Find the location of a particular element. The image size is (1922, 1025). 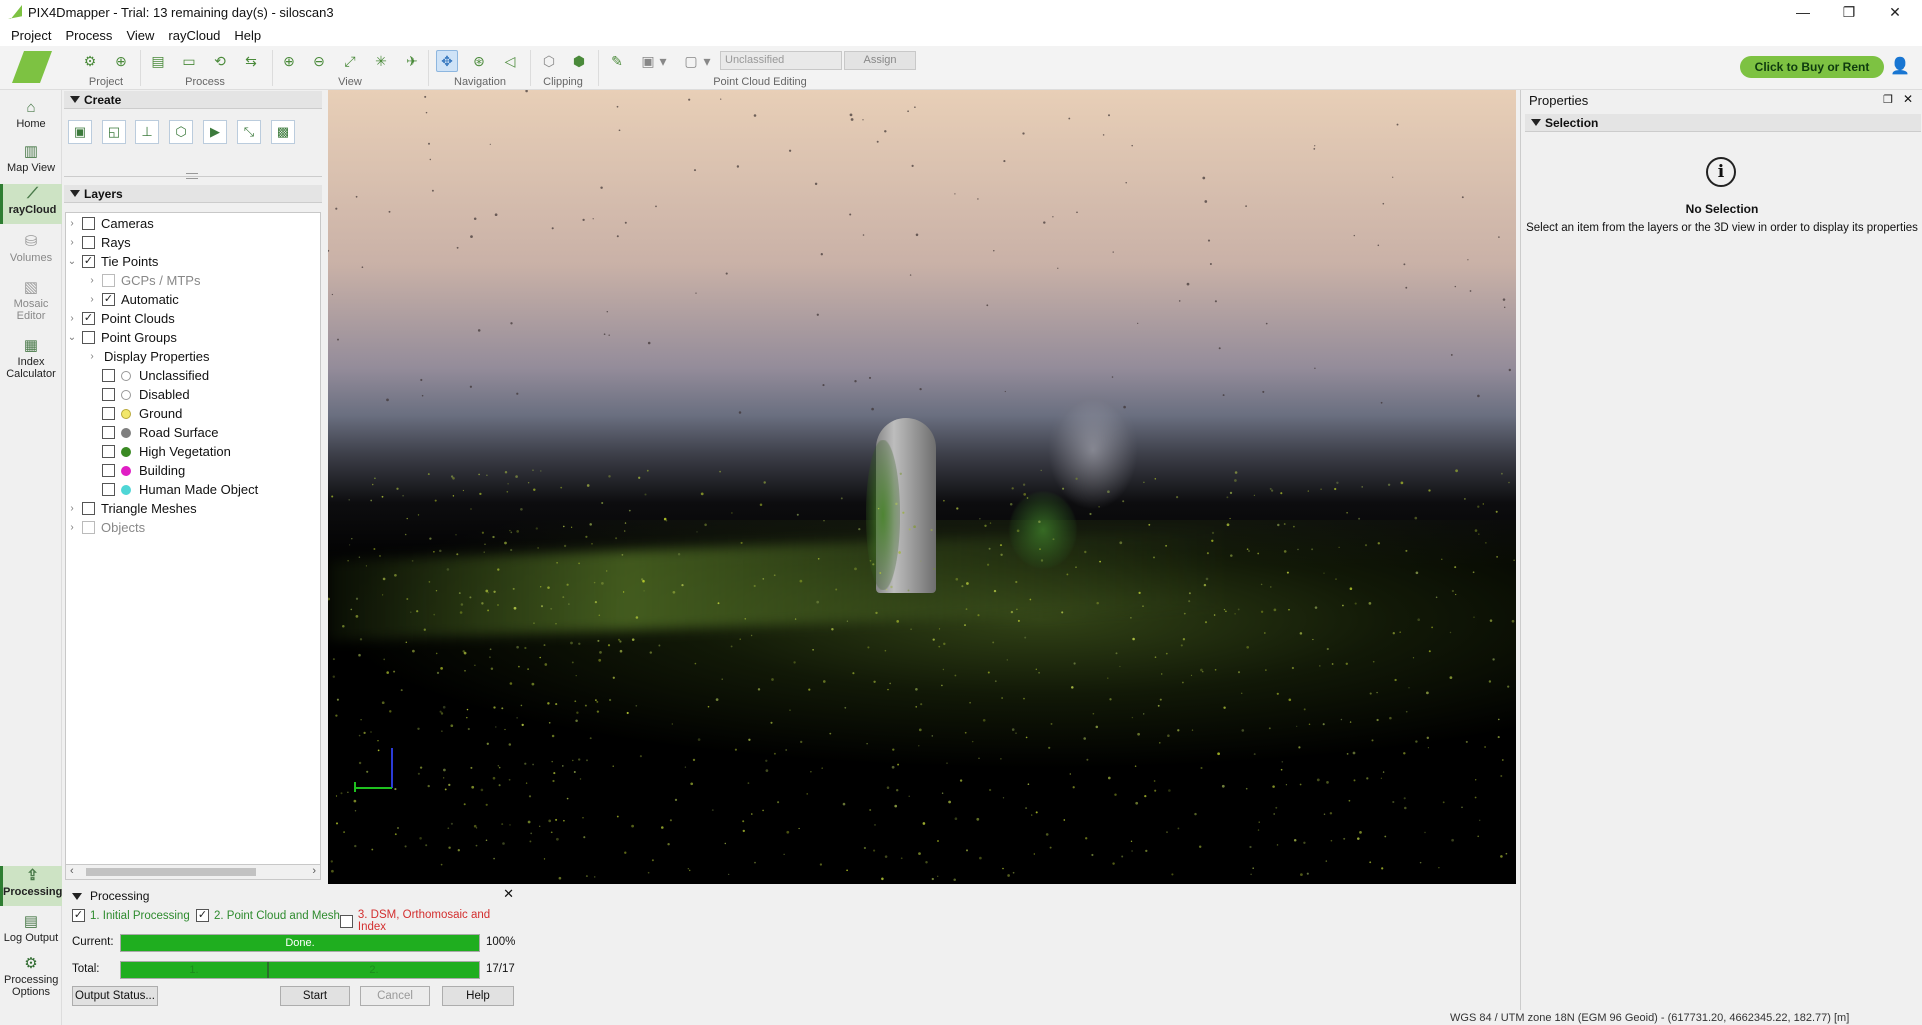

navigation-firstperson-icon: ⊛ is located at coordinates (479, 61).